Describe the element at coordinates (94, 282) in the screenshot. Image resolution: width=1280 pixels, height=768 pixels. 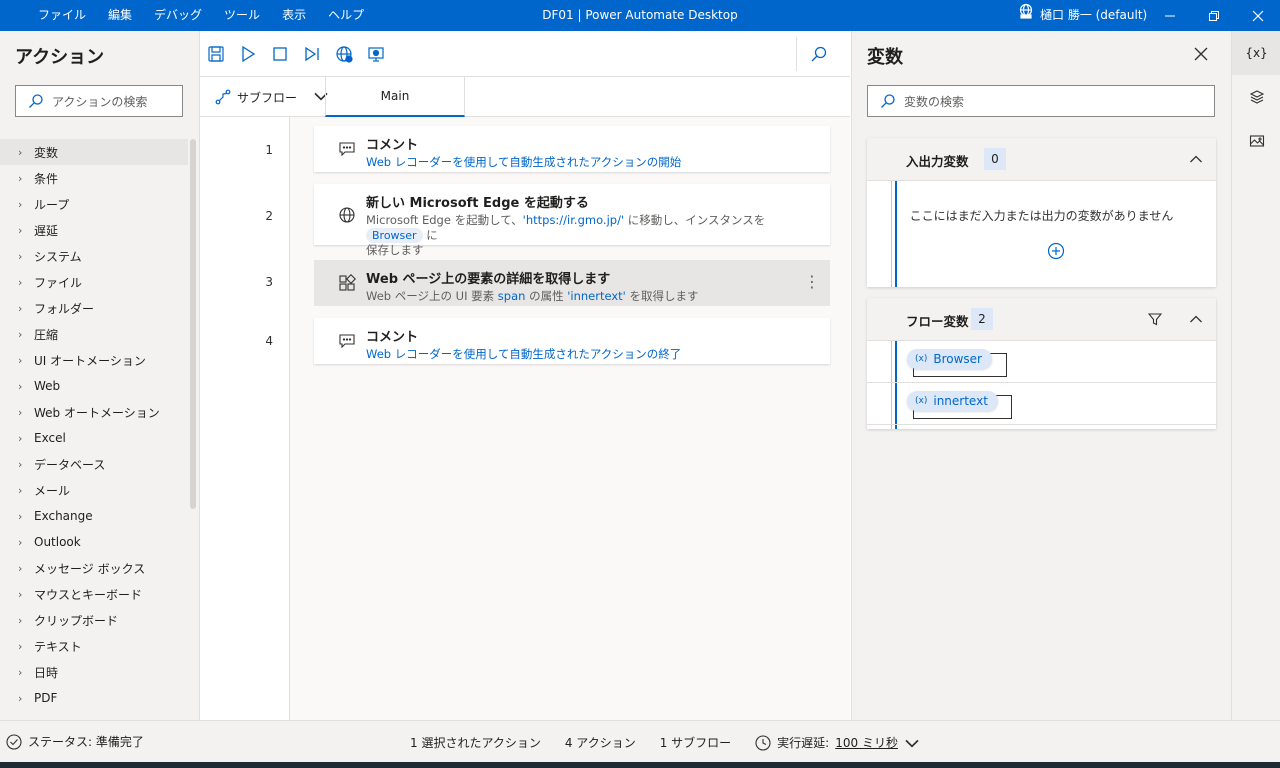
I see `category-item: › ファイル` at that location.